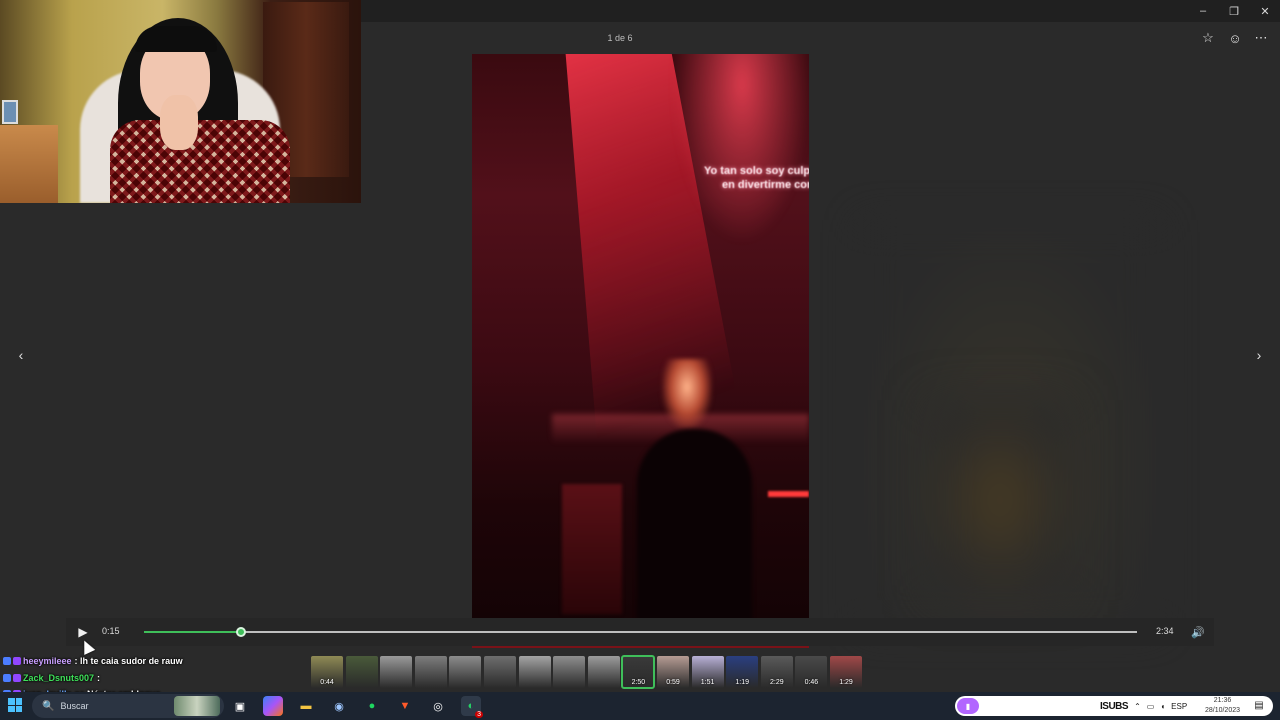  Describe the element at coordinates (1234, 11) in the screenshot. I see `restore-button: ❐` at that location.